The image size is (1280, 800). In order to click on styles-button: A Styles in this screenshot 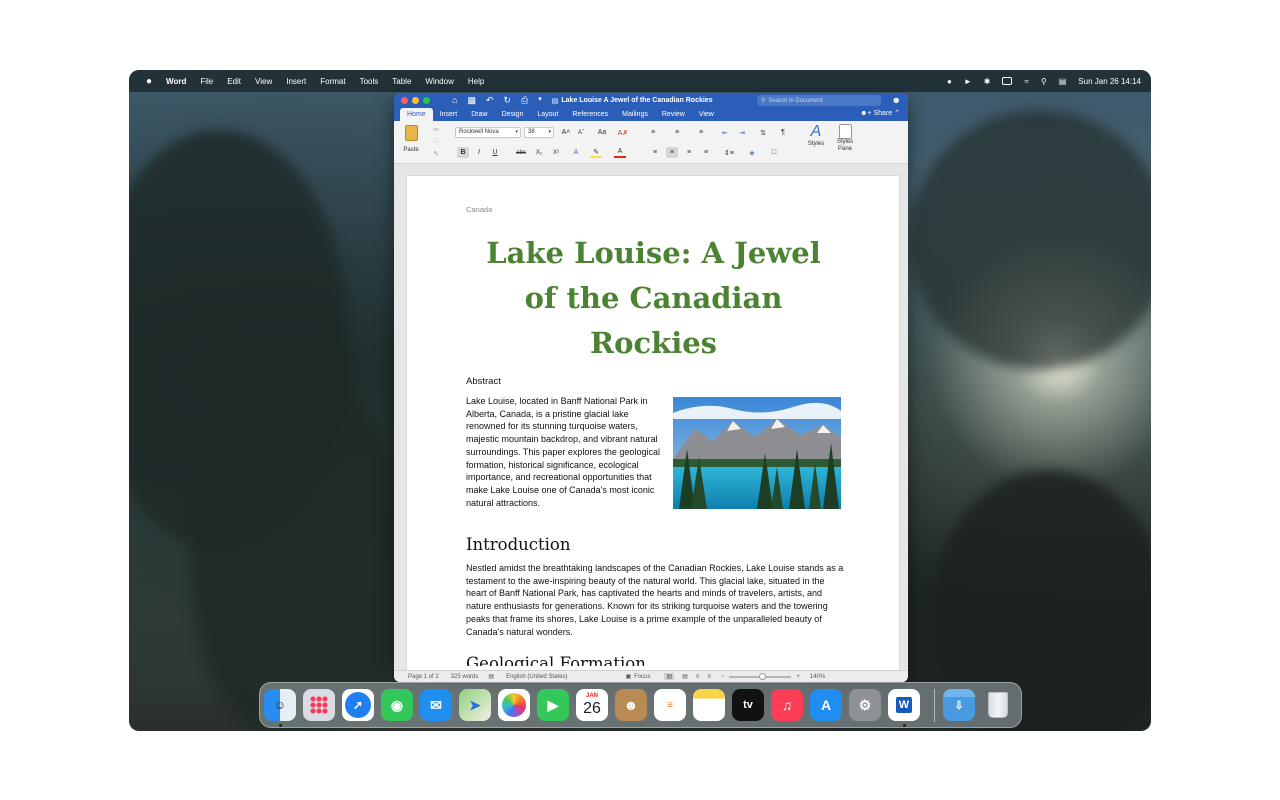, I will do `click(816, 142)`.